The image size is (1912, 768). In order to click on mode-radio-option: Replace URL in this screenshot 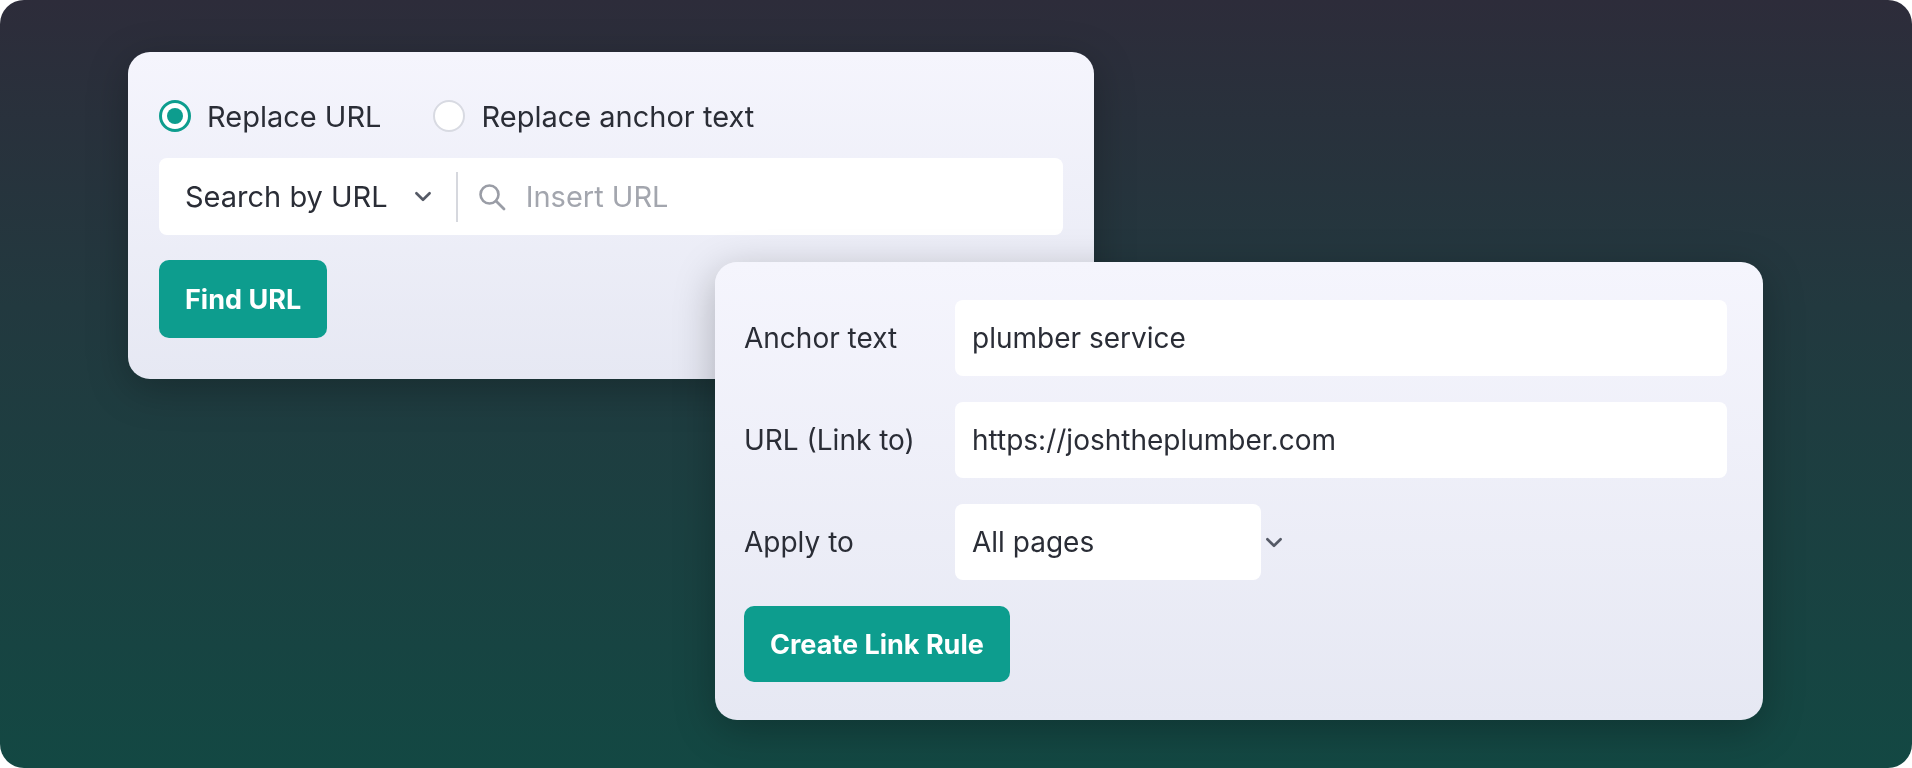, I will do `click(270, 116)`.